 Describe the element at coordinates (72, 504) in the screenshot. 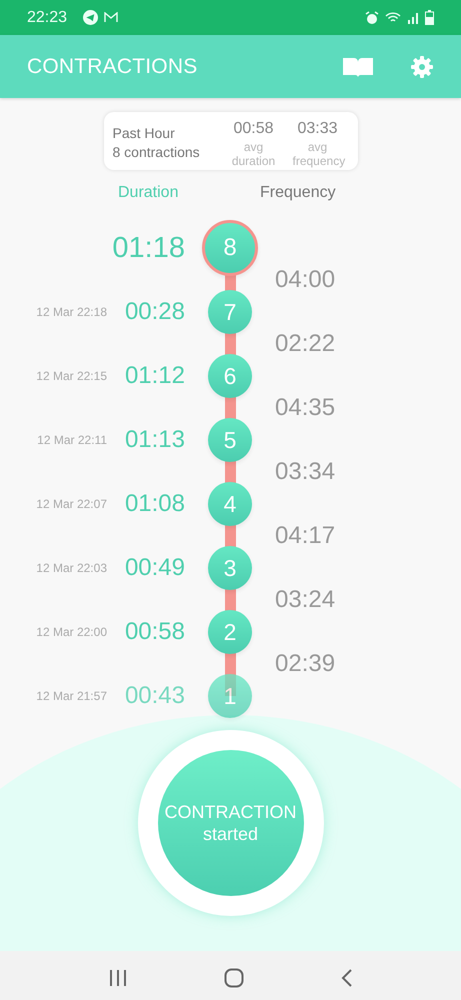

I see `start-time: 12 Mar 22:07` at that location.